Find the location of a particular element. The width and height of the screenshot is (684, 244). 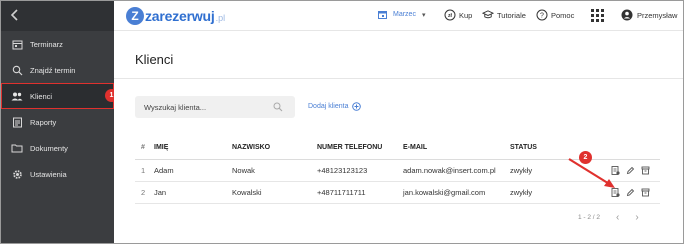

column-header-surname: NAZWISKO is located at coordinates (274, 148).